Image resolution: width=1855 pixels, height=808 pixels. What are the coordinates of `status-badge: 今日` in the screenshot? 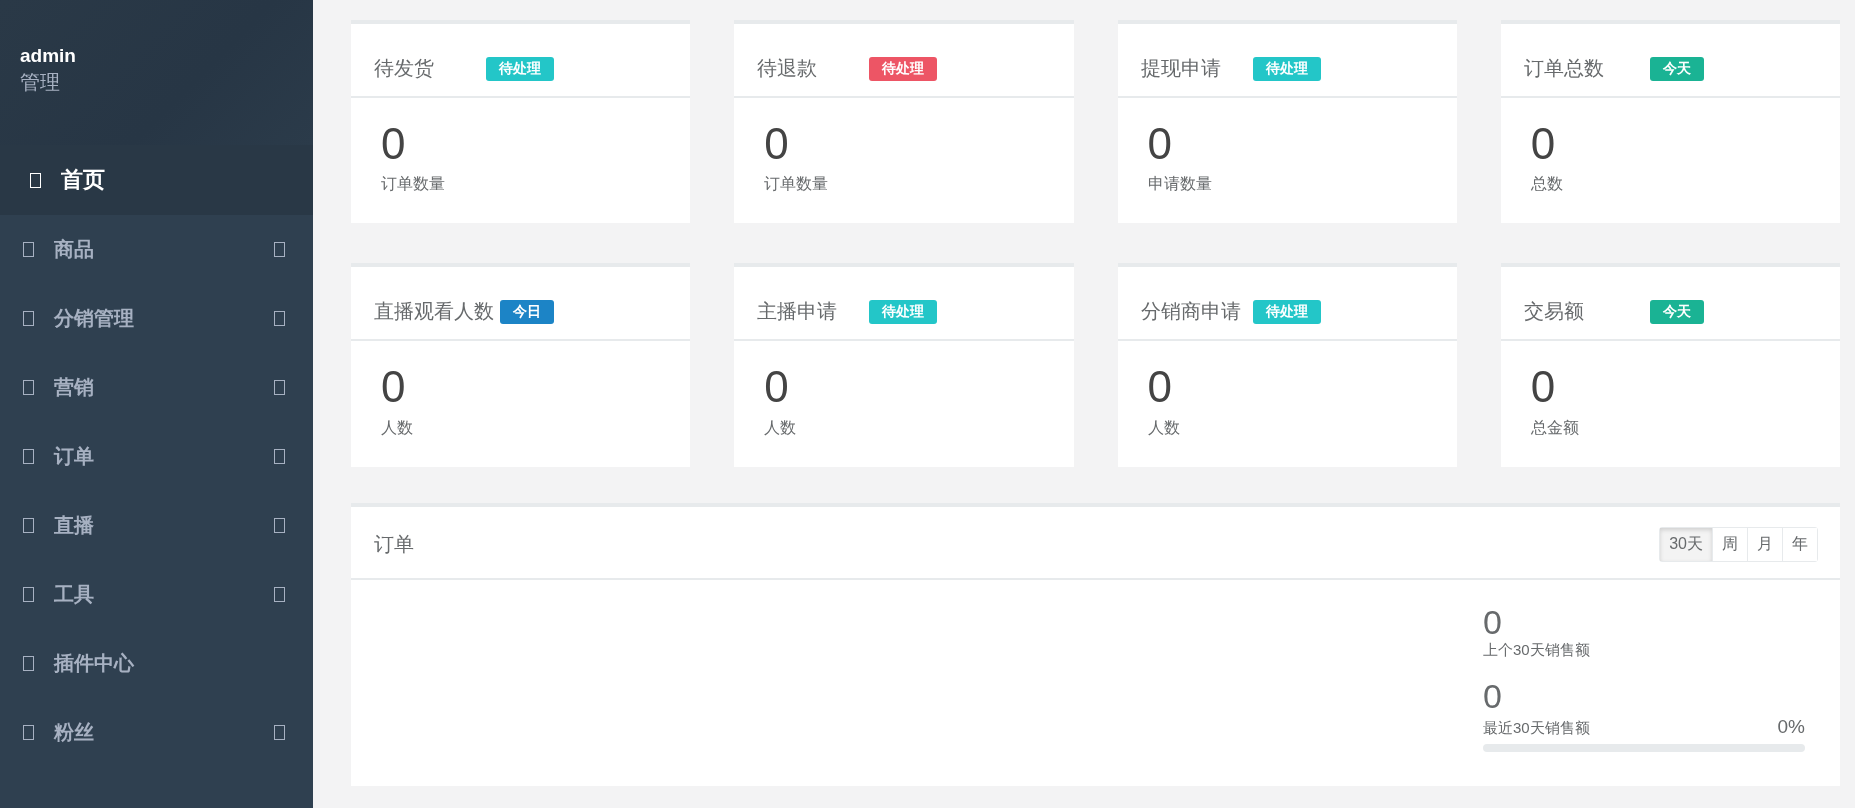 It's located at (527, 311).